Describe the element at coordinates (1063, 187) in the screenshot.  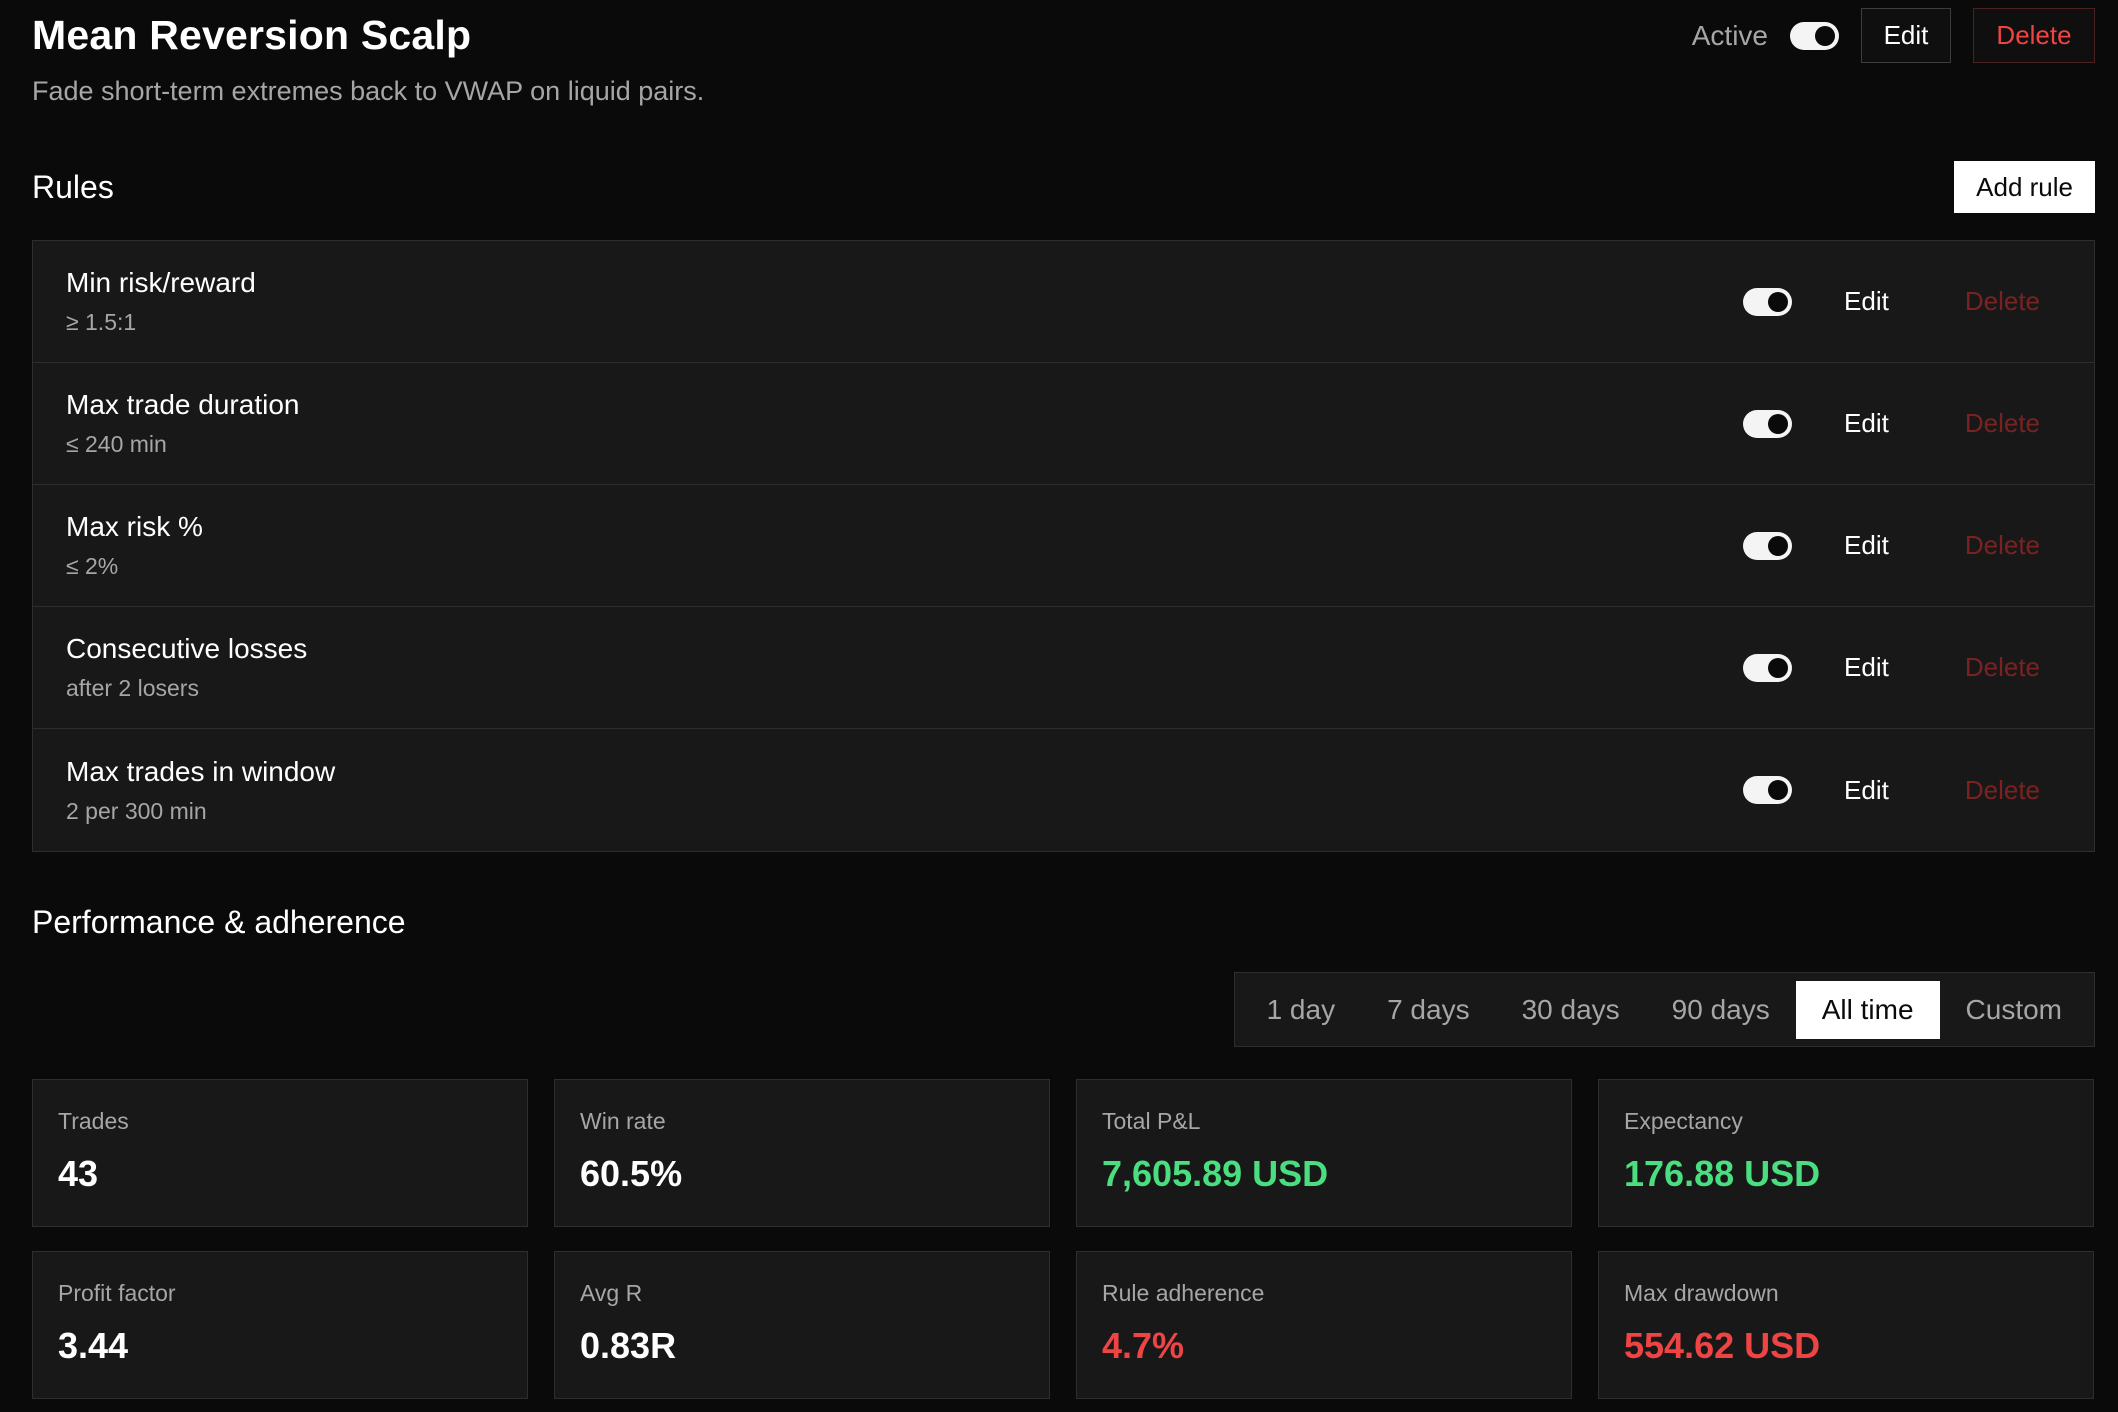
I see `rules-header: Rules Add rule` at that location.